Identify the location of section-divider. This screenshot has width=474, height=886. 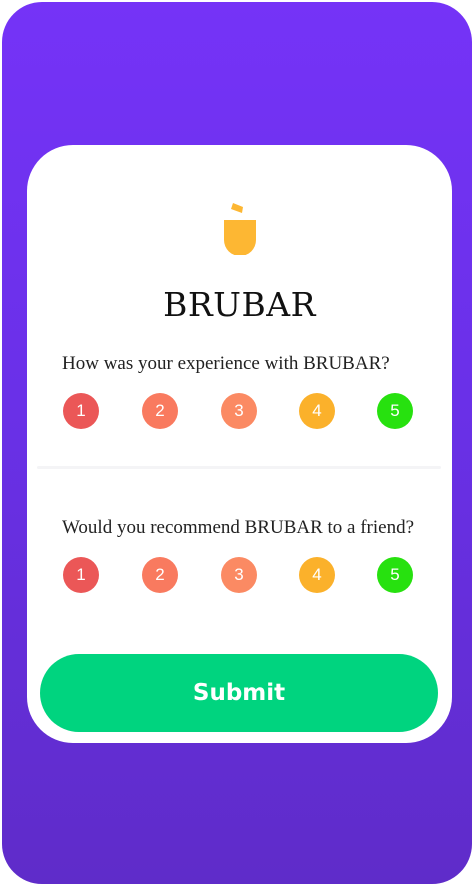
(239, 467).